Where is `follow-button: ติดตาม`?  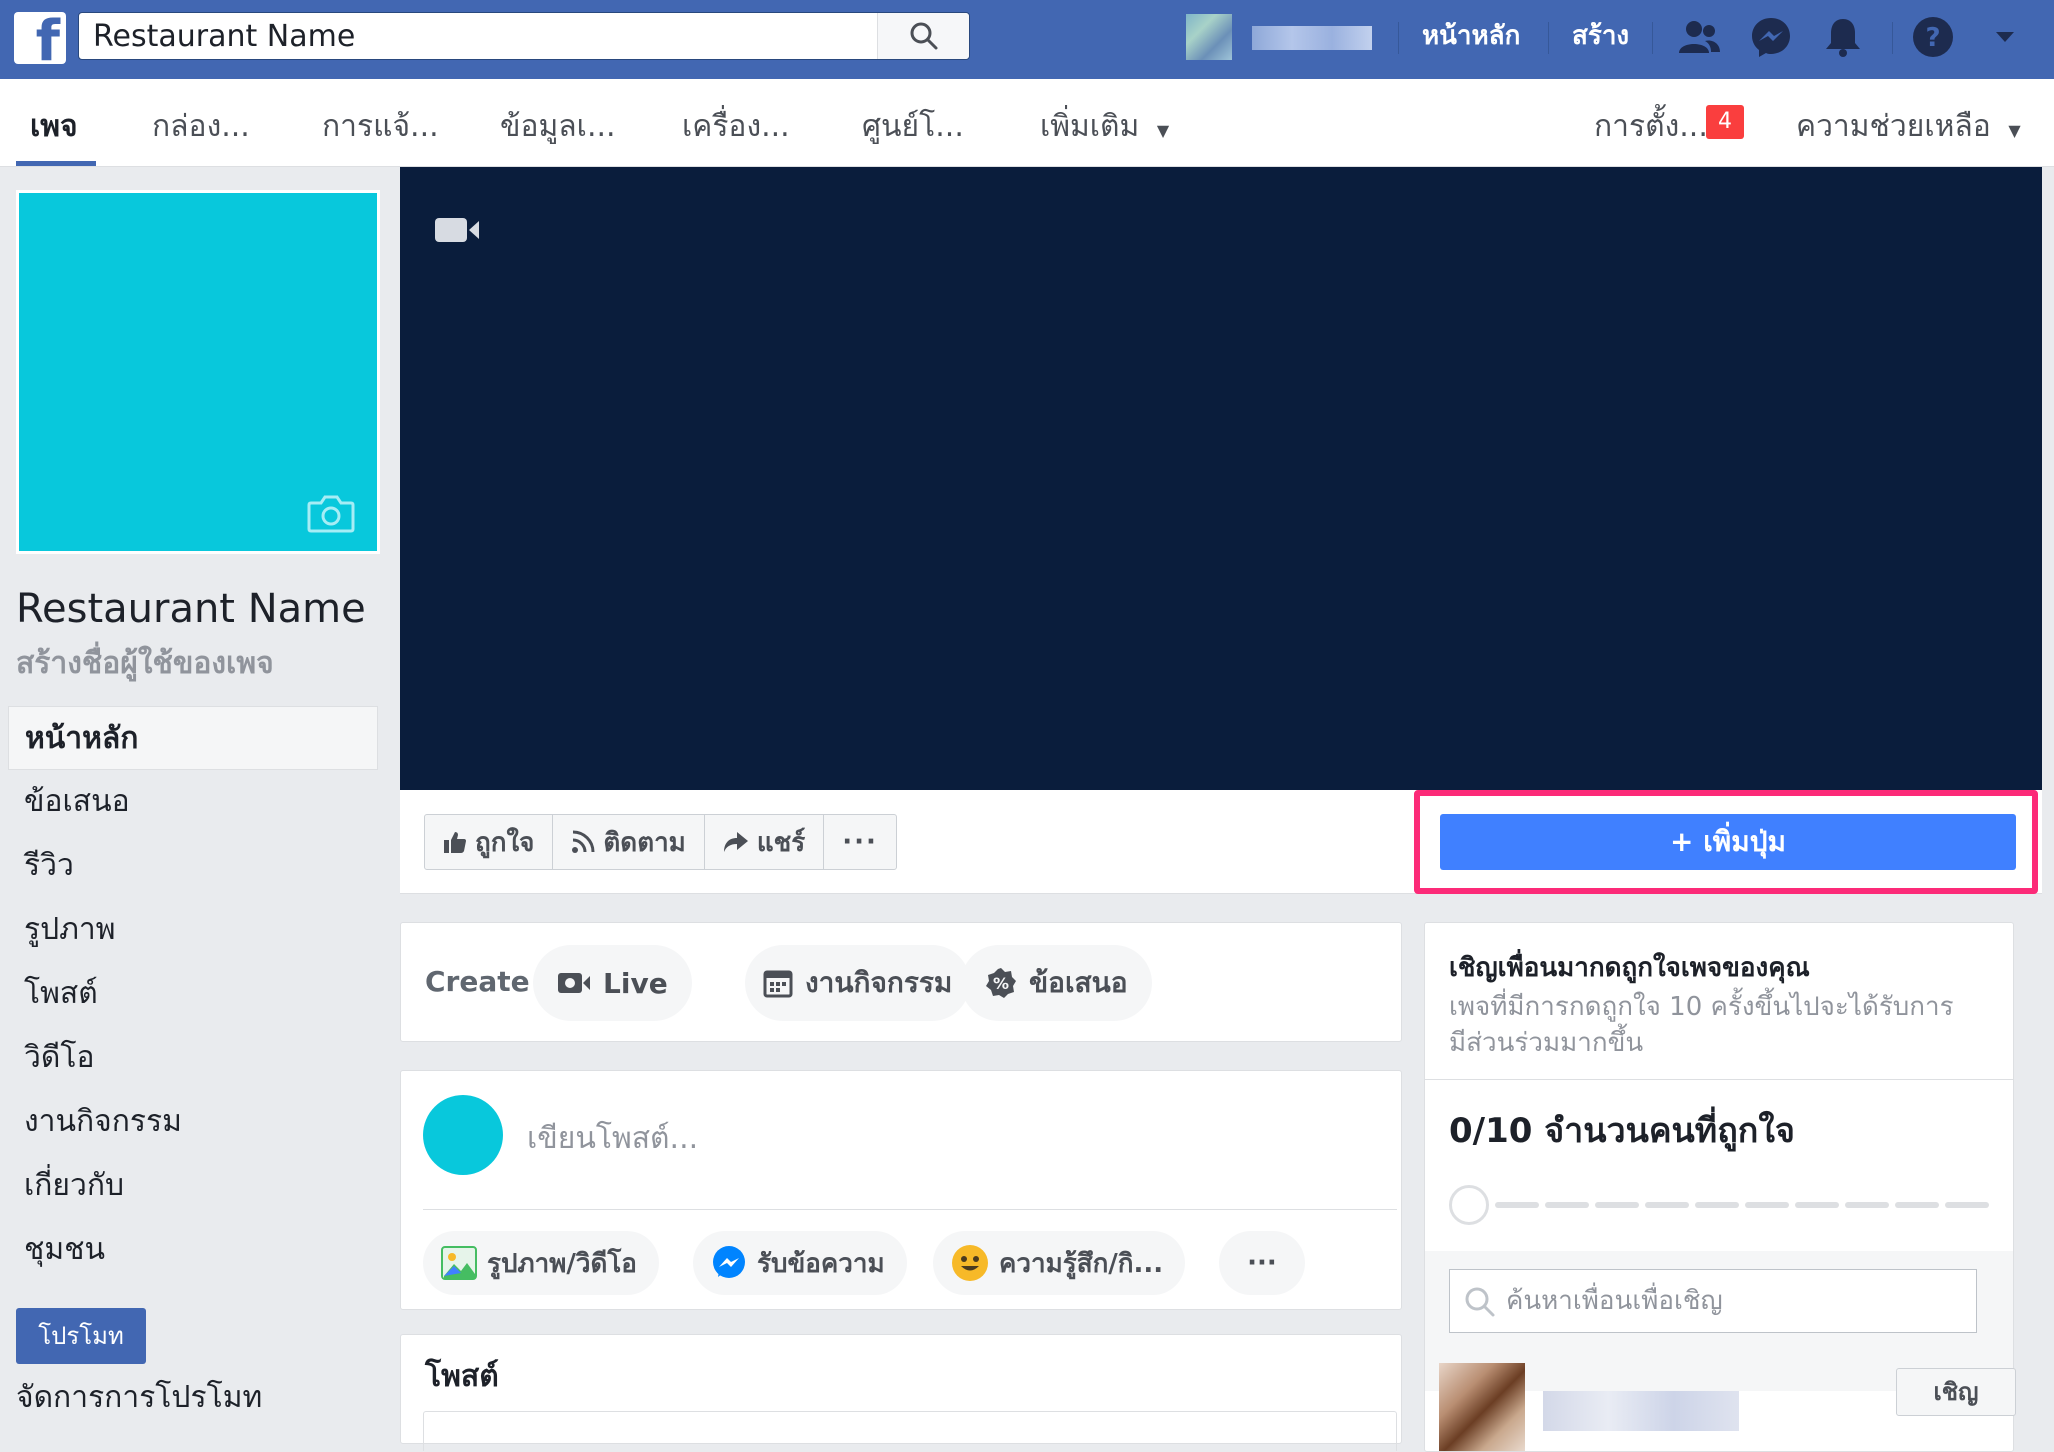
follow-button: ติดตาม is located at coordinates (629, 842).